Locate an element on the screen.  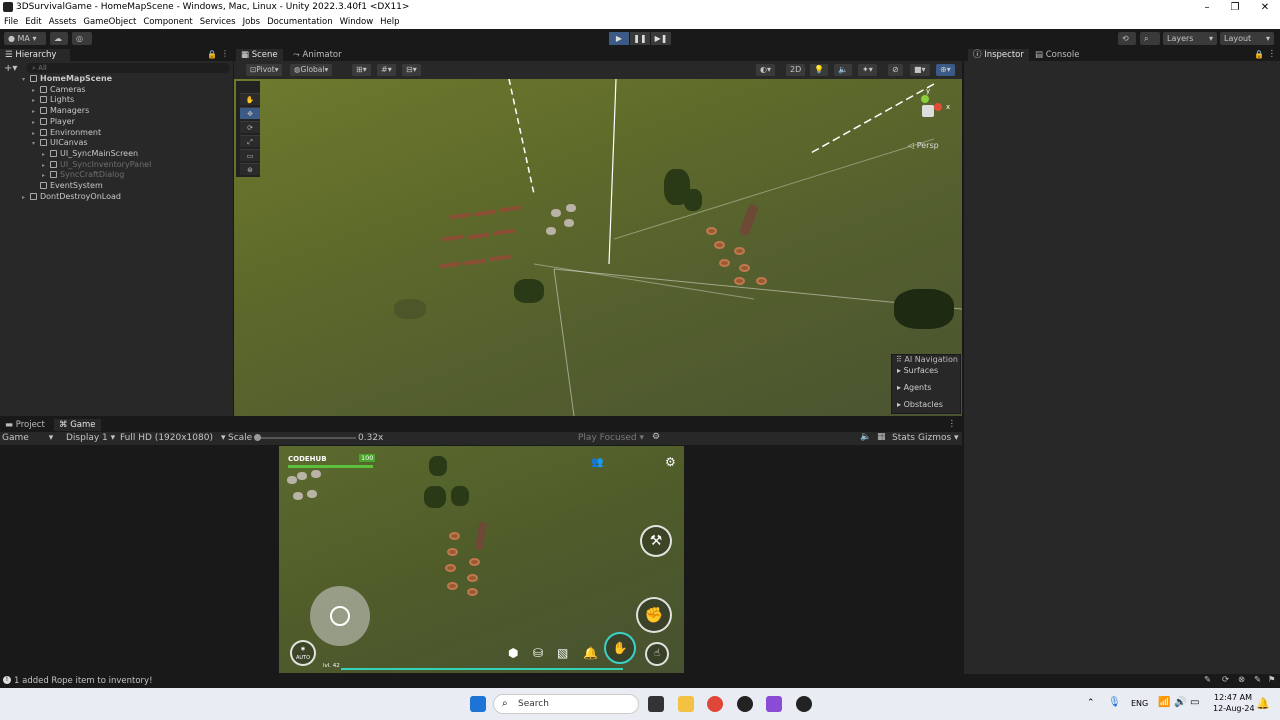
play-button: ▶ is located at coordinates (619, 38).